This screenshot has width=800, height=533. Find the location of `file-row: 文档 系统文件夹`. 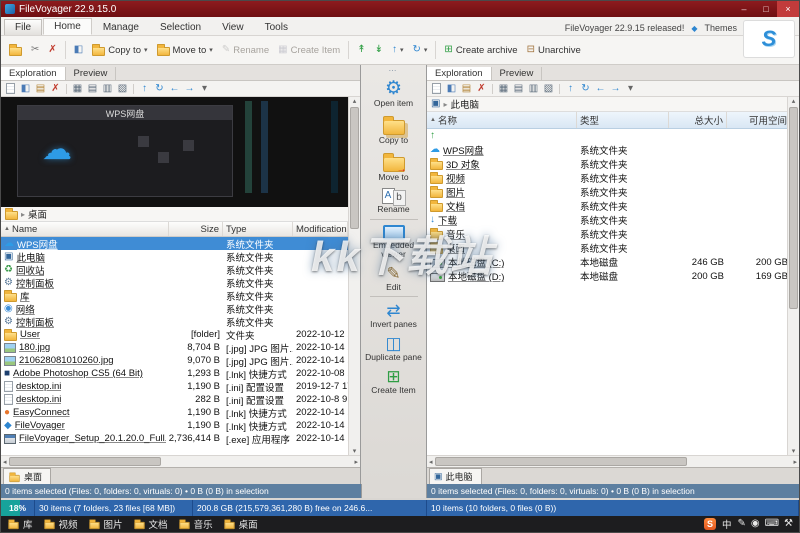

file-row: 文档 系统文件夹 is located at coordinates (607, 206).